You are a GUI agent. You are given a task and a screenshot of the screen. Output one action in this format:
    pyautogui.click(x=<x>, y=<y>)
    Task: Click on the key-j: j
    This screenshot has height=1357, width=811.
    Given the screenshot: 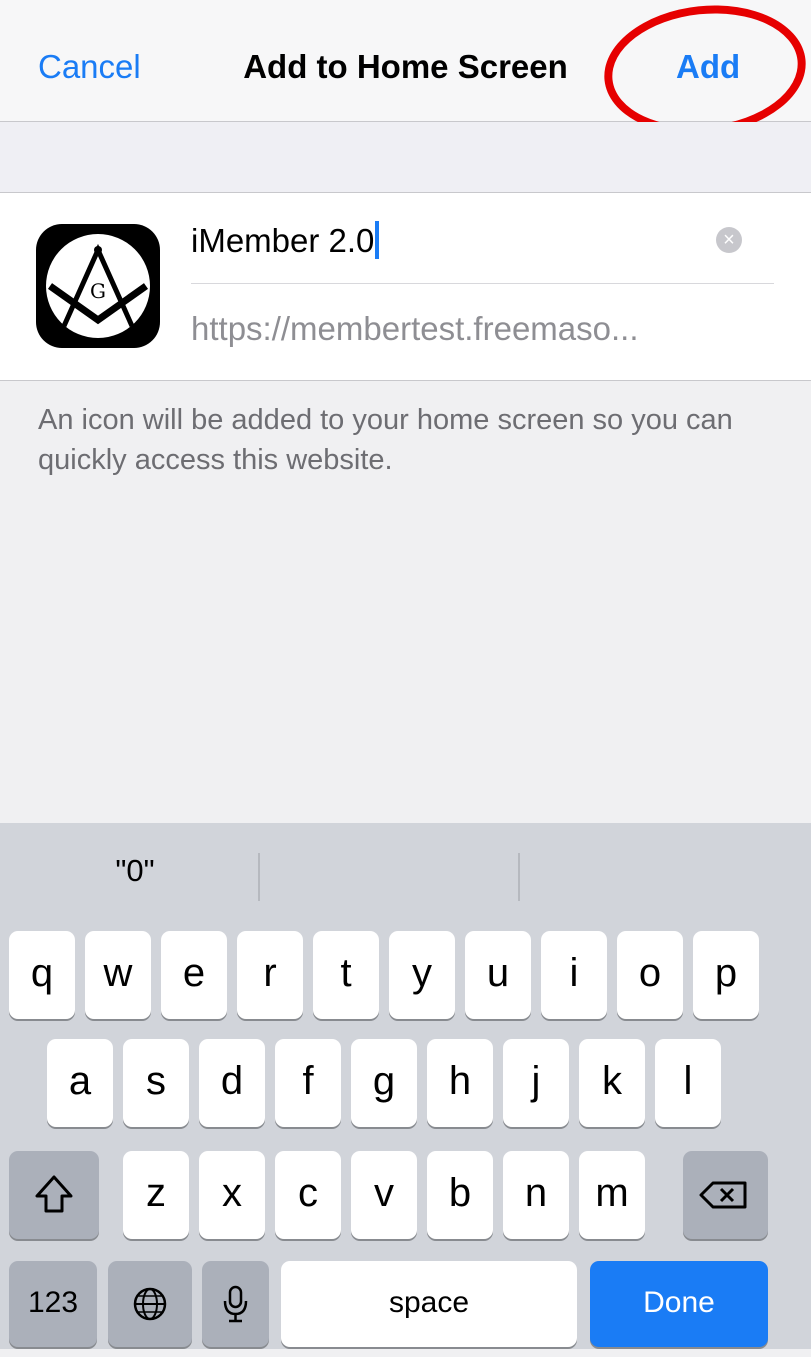 What is the action you would take?
    pyautogui.click(x=536, y=1083)
    